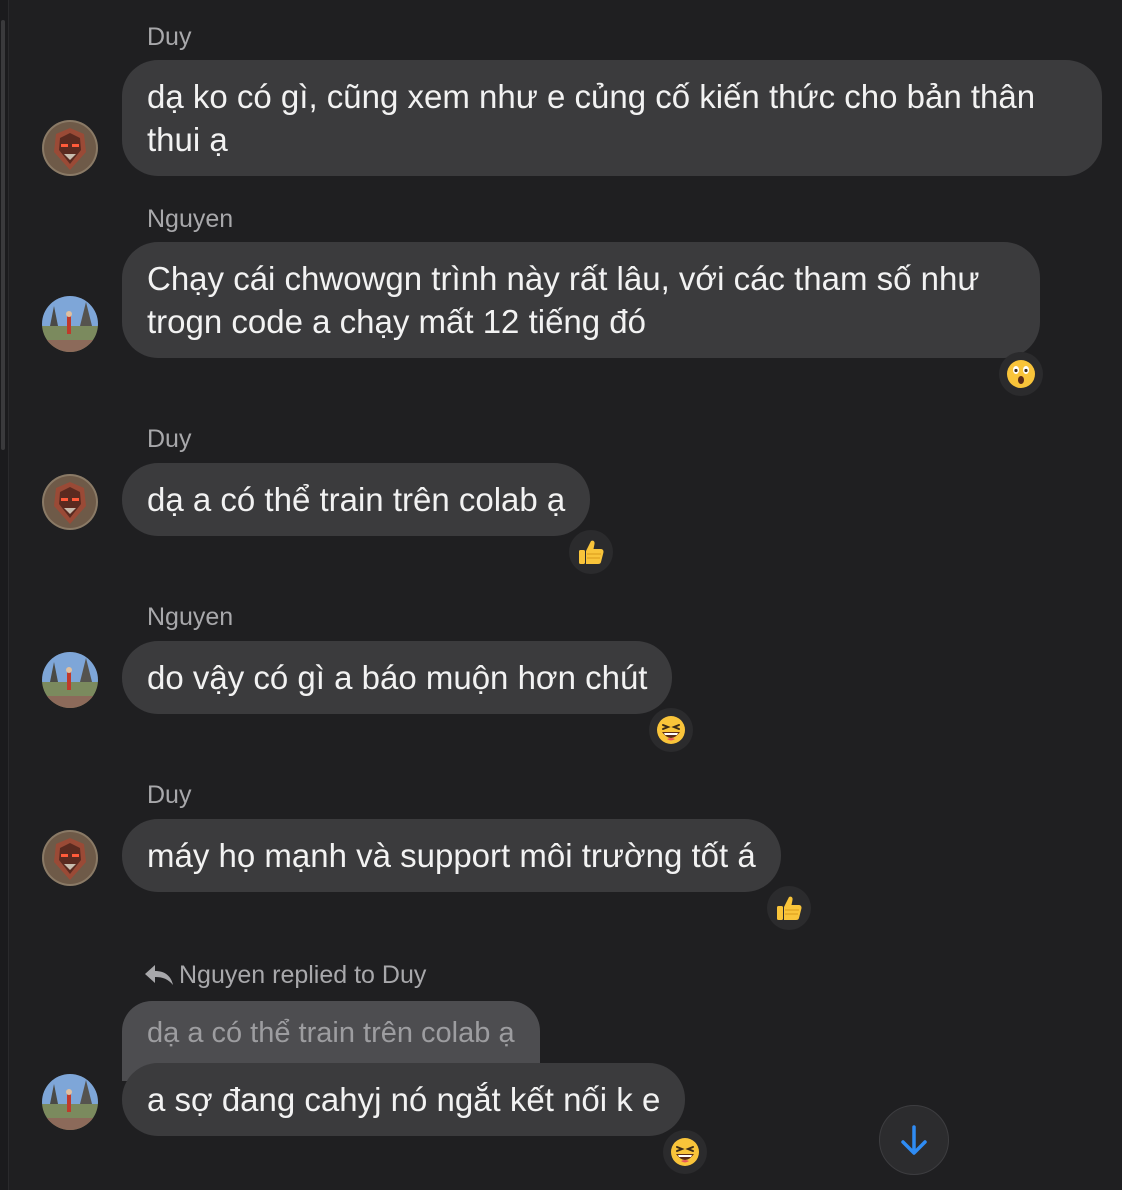  I want to click on reply-arrow-icon, so click(159, 975).